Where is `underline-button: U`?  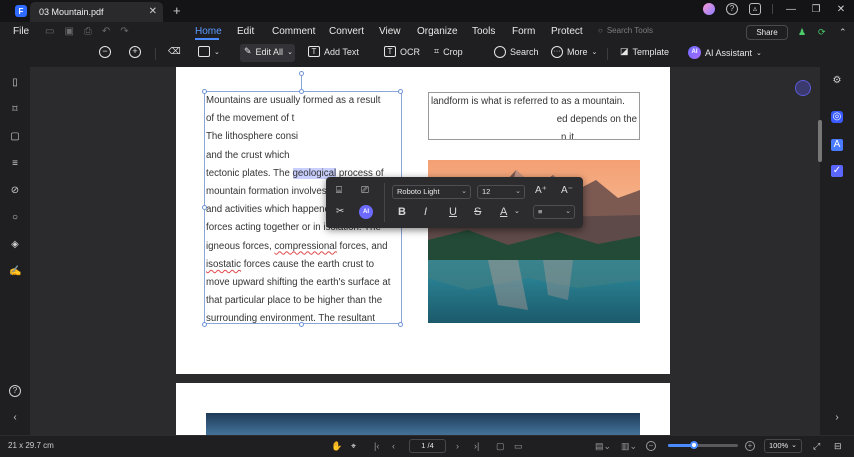
underline-button: U is located at coordinates (453, 212).